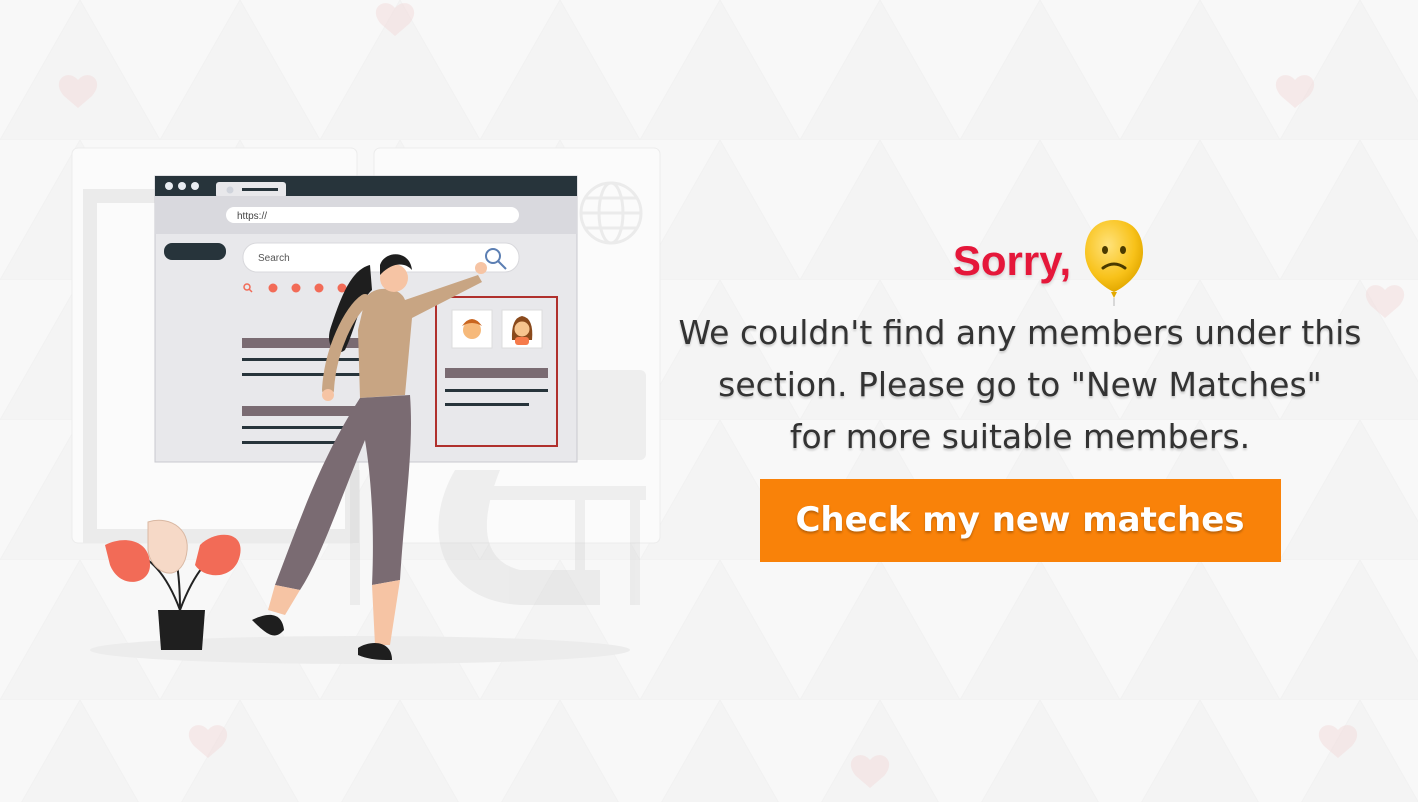 The image size is (1418, 802). What do you see at coordinates (274, 258) in the screenshot?
I see `search-placeholder-text: Search` at bounding box center [274, 258].